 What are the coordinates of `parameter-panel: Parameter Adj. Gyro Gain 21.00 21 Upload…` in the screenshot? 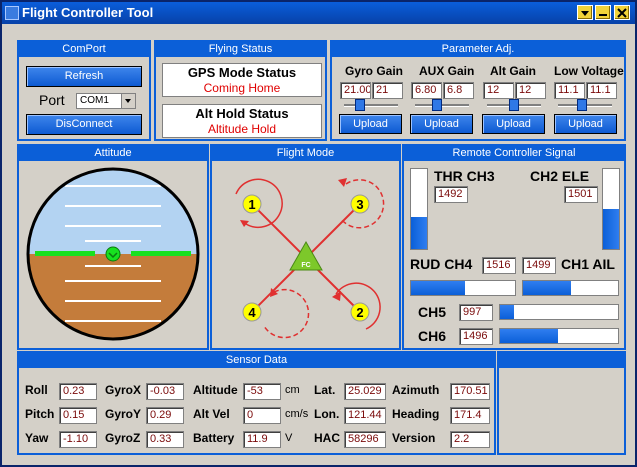 It's located at (478, 90).